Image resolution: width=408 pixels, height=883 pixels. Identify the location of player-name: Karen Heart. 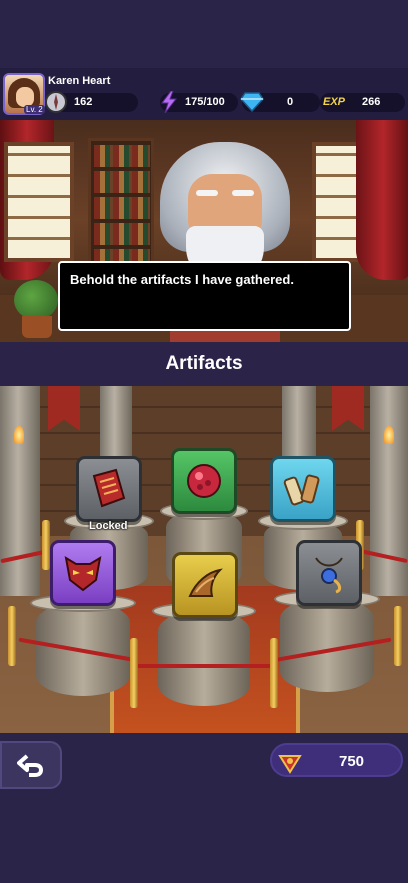
(79, 81).